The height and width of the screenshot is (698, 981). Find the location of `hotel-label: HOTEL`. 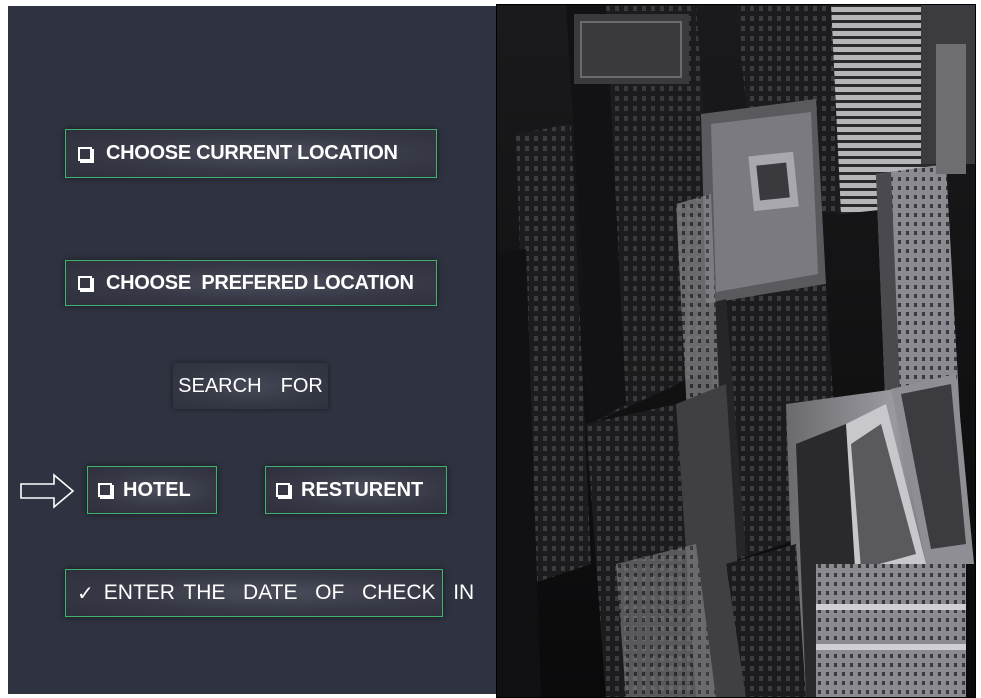

hotel-label: HOTEL is located at coordinates (157, 489).